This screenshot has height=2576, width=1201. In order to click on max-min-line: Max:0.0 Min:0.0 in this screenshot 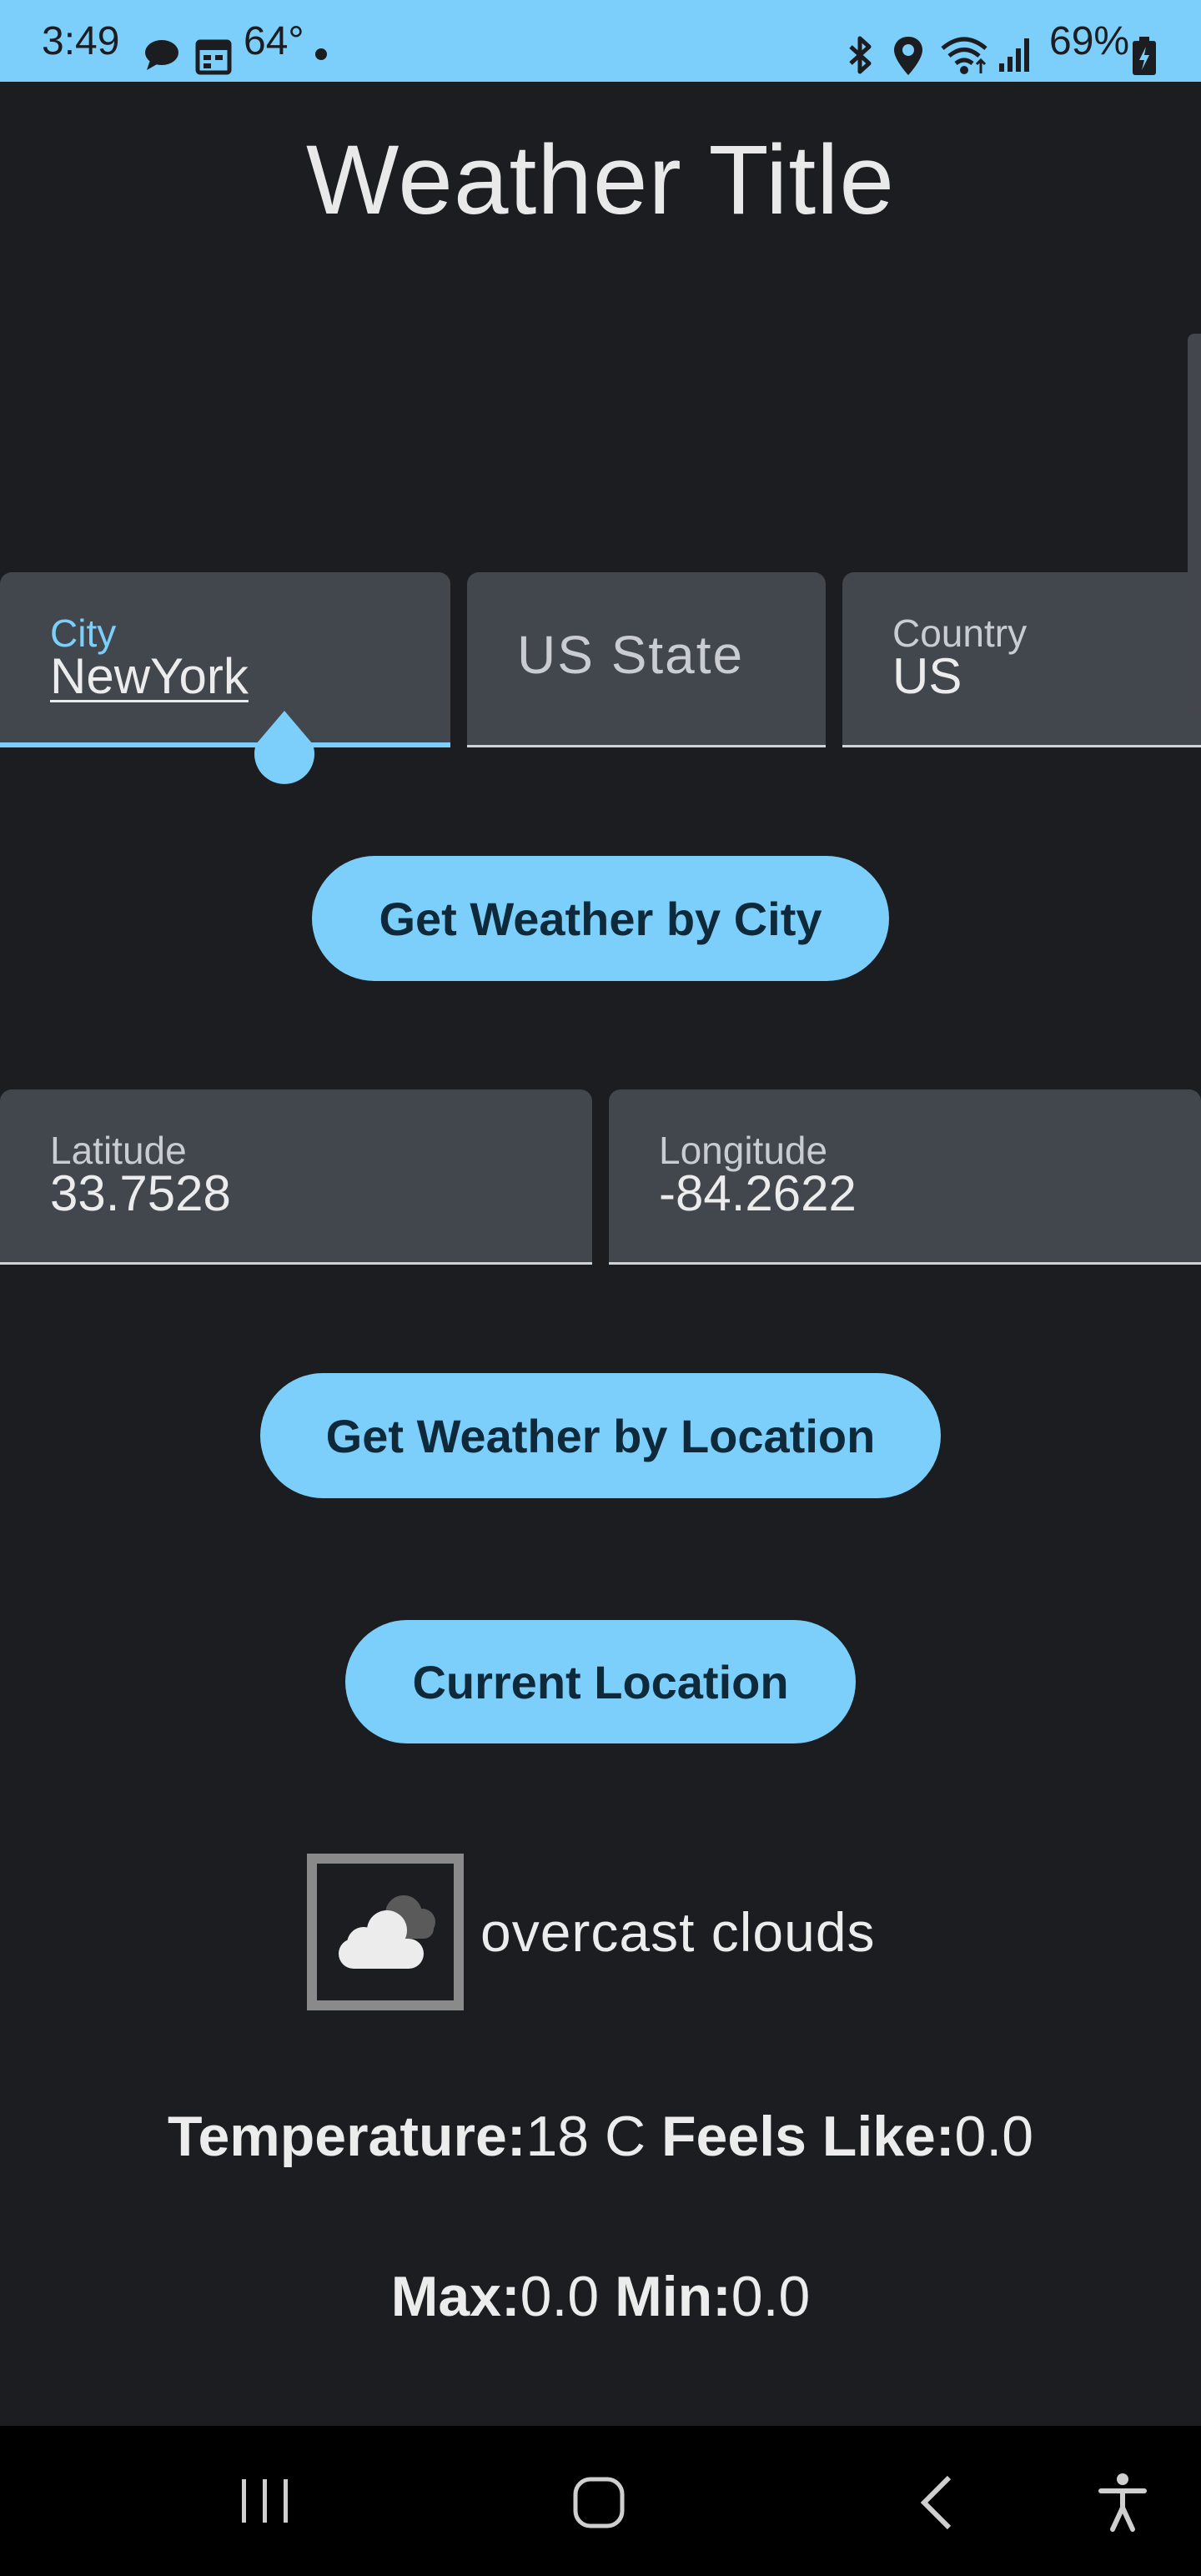, I will do `click(601, 2296)`.